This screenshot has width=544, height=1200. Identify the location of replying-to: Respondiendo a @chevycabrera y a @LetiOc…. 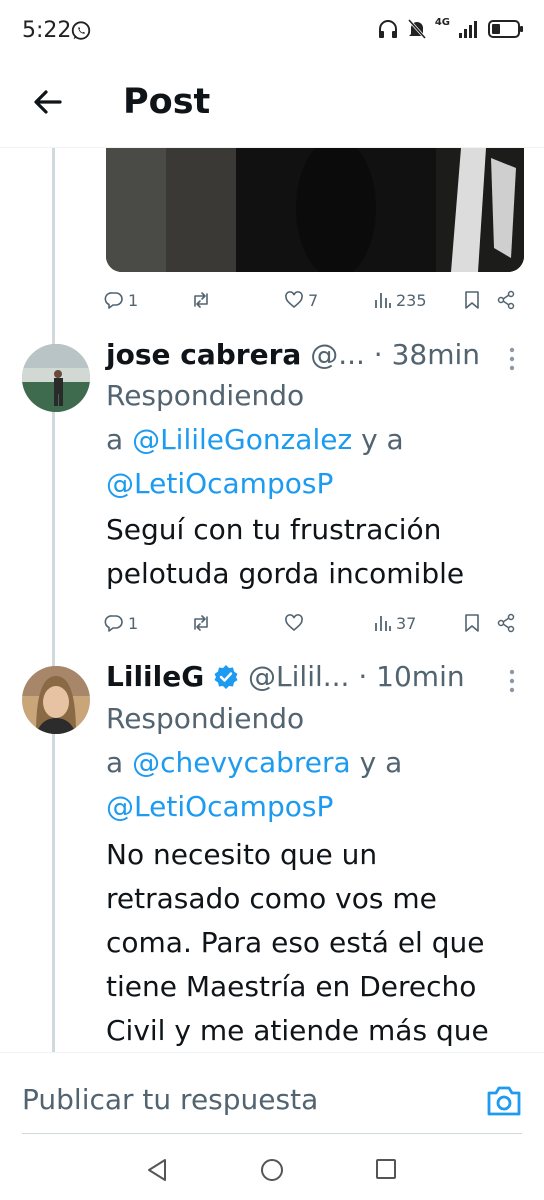
(316, 763).